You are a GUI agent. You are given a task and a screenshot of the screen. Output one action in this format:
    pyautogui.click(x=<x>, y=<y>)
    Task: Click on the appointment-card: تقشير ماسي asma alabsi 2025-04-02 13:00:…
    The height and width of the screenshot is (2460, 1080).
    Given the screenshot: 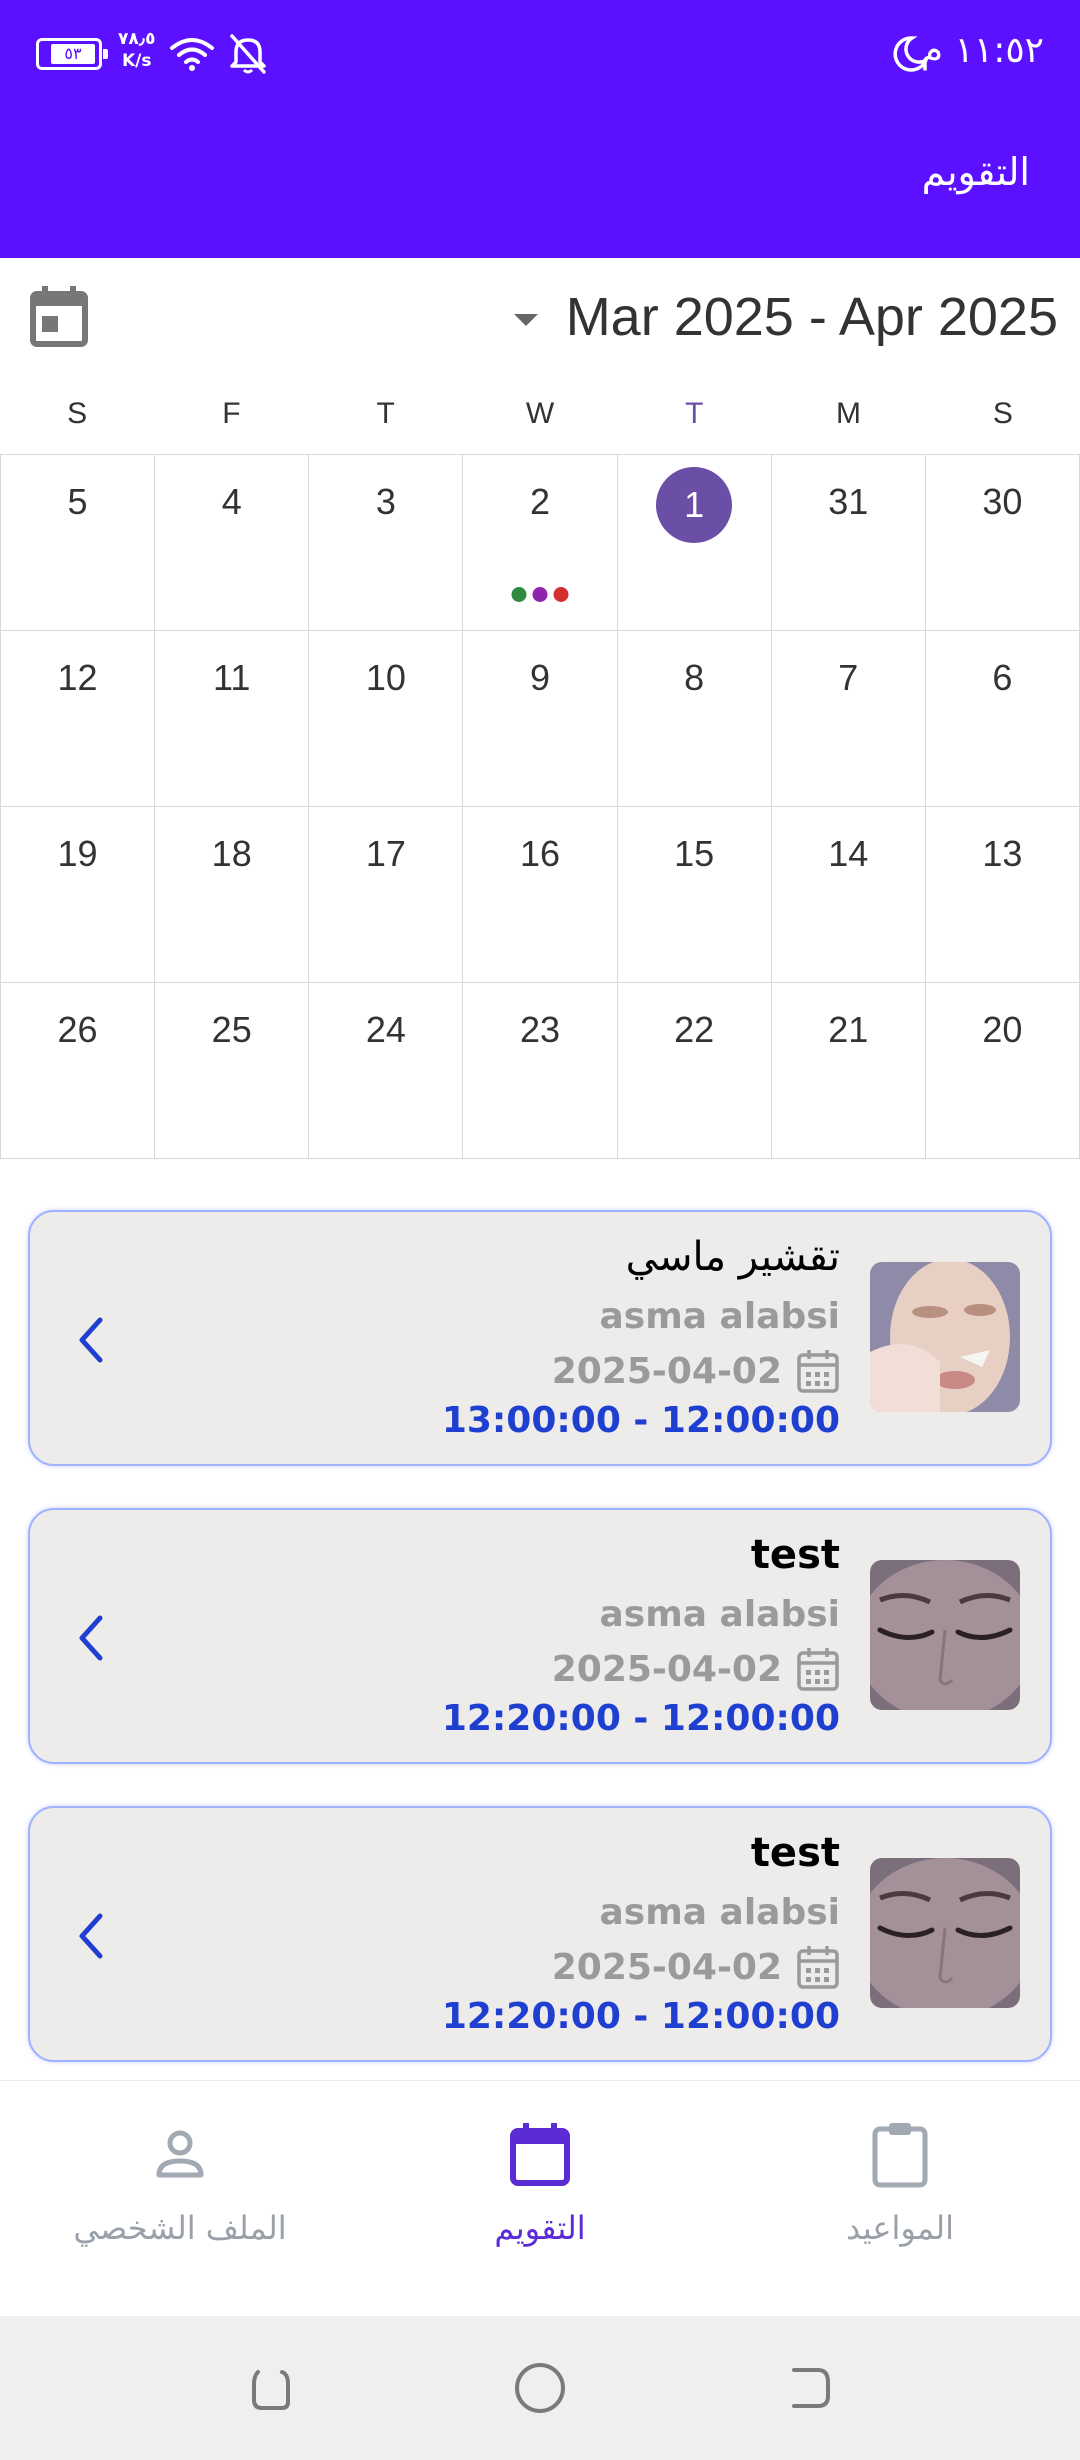 What is the action you would take?
    pyautogui.click(x=540, y=1338)
    